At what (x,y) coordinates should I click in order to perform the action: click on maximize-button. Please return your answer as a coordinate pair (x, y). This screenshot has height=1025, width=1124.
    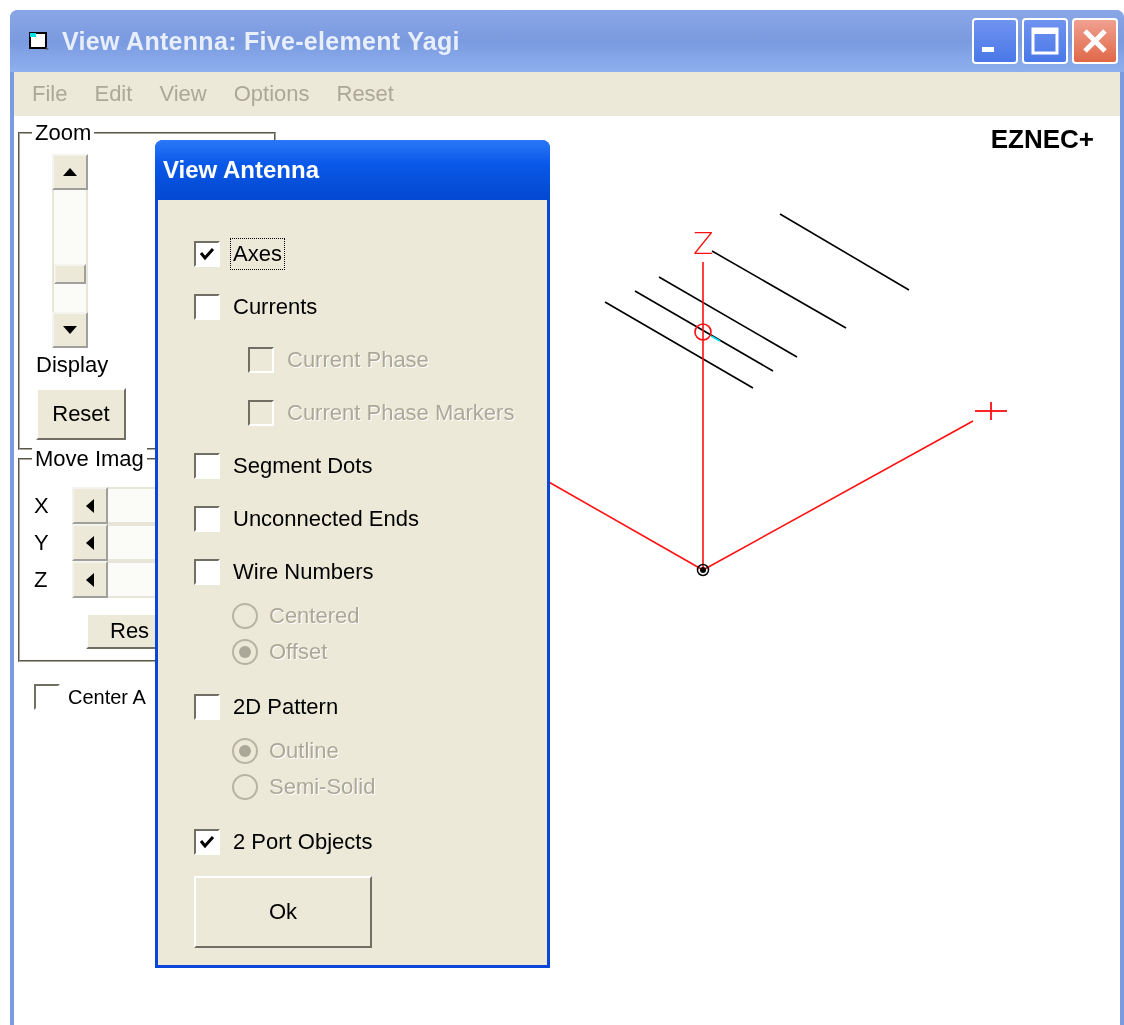
    Looking at the image, I should click on (1045, 41).